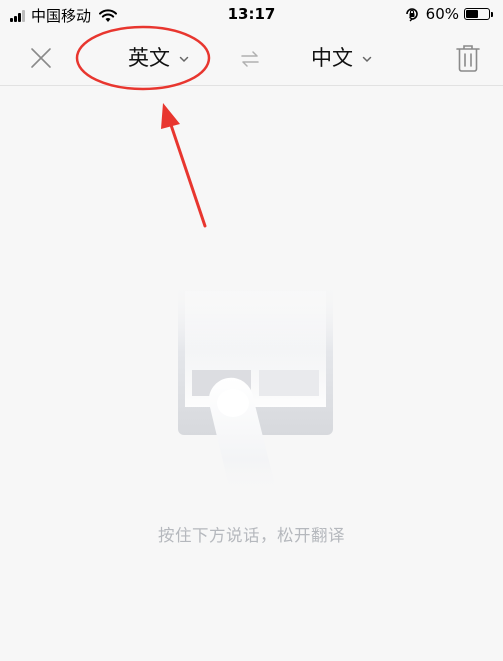 The height and width of the screenshot is (661, 503). Describe the element at coordinates (255, 390) in the screenshot. I see `press-to-talk-illustration` at that location.